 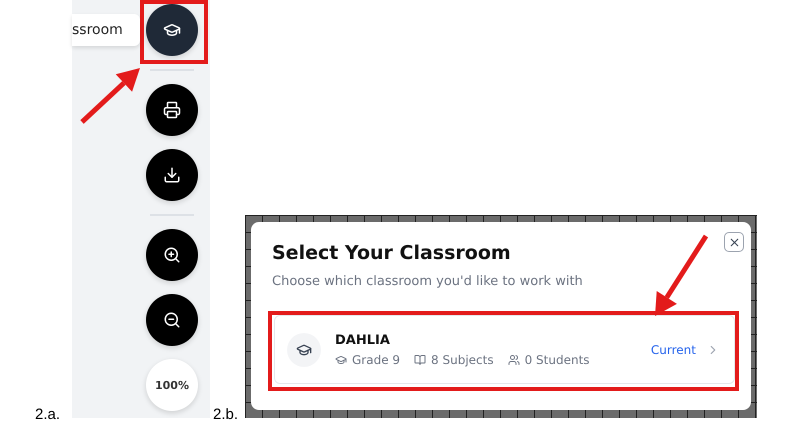 I want to click on printer-icon, so click(x=172, y=110).